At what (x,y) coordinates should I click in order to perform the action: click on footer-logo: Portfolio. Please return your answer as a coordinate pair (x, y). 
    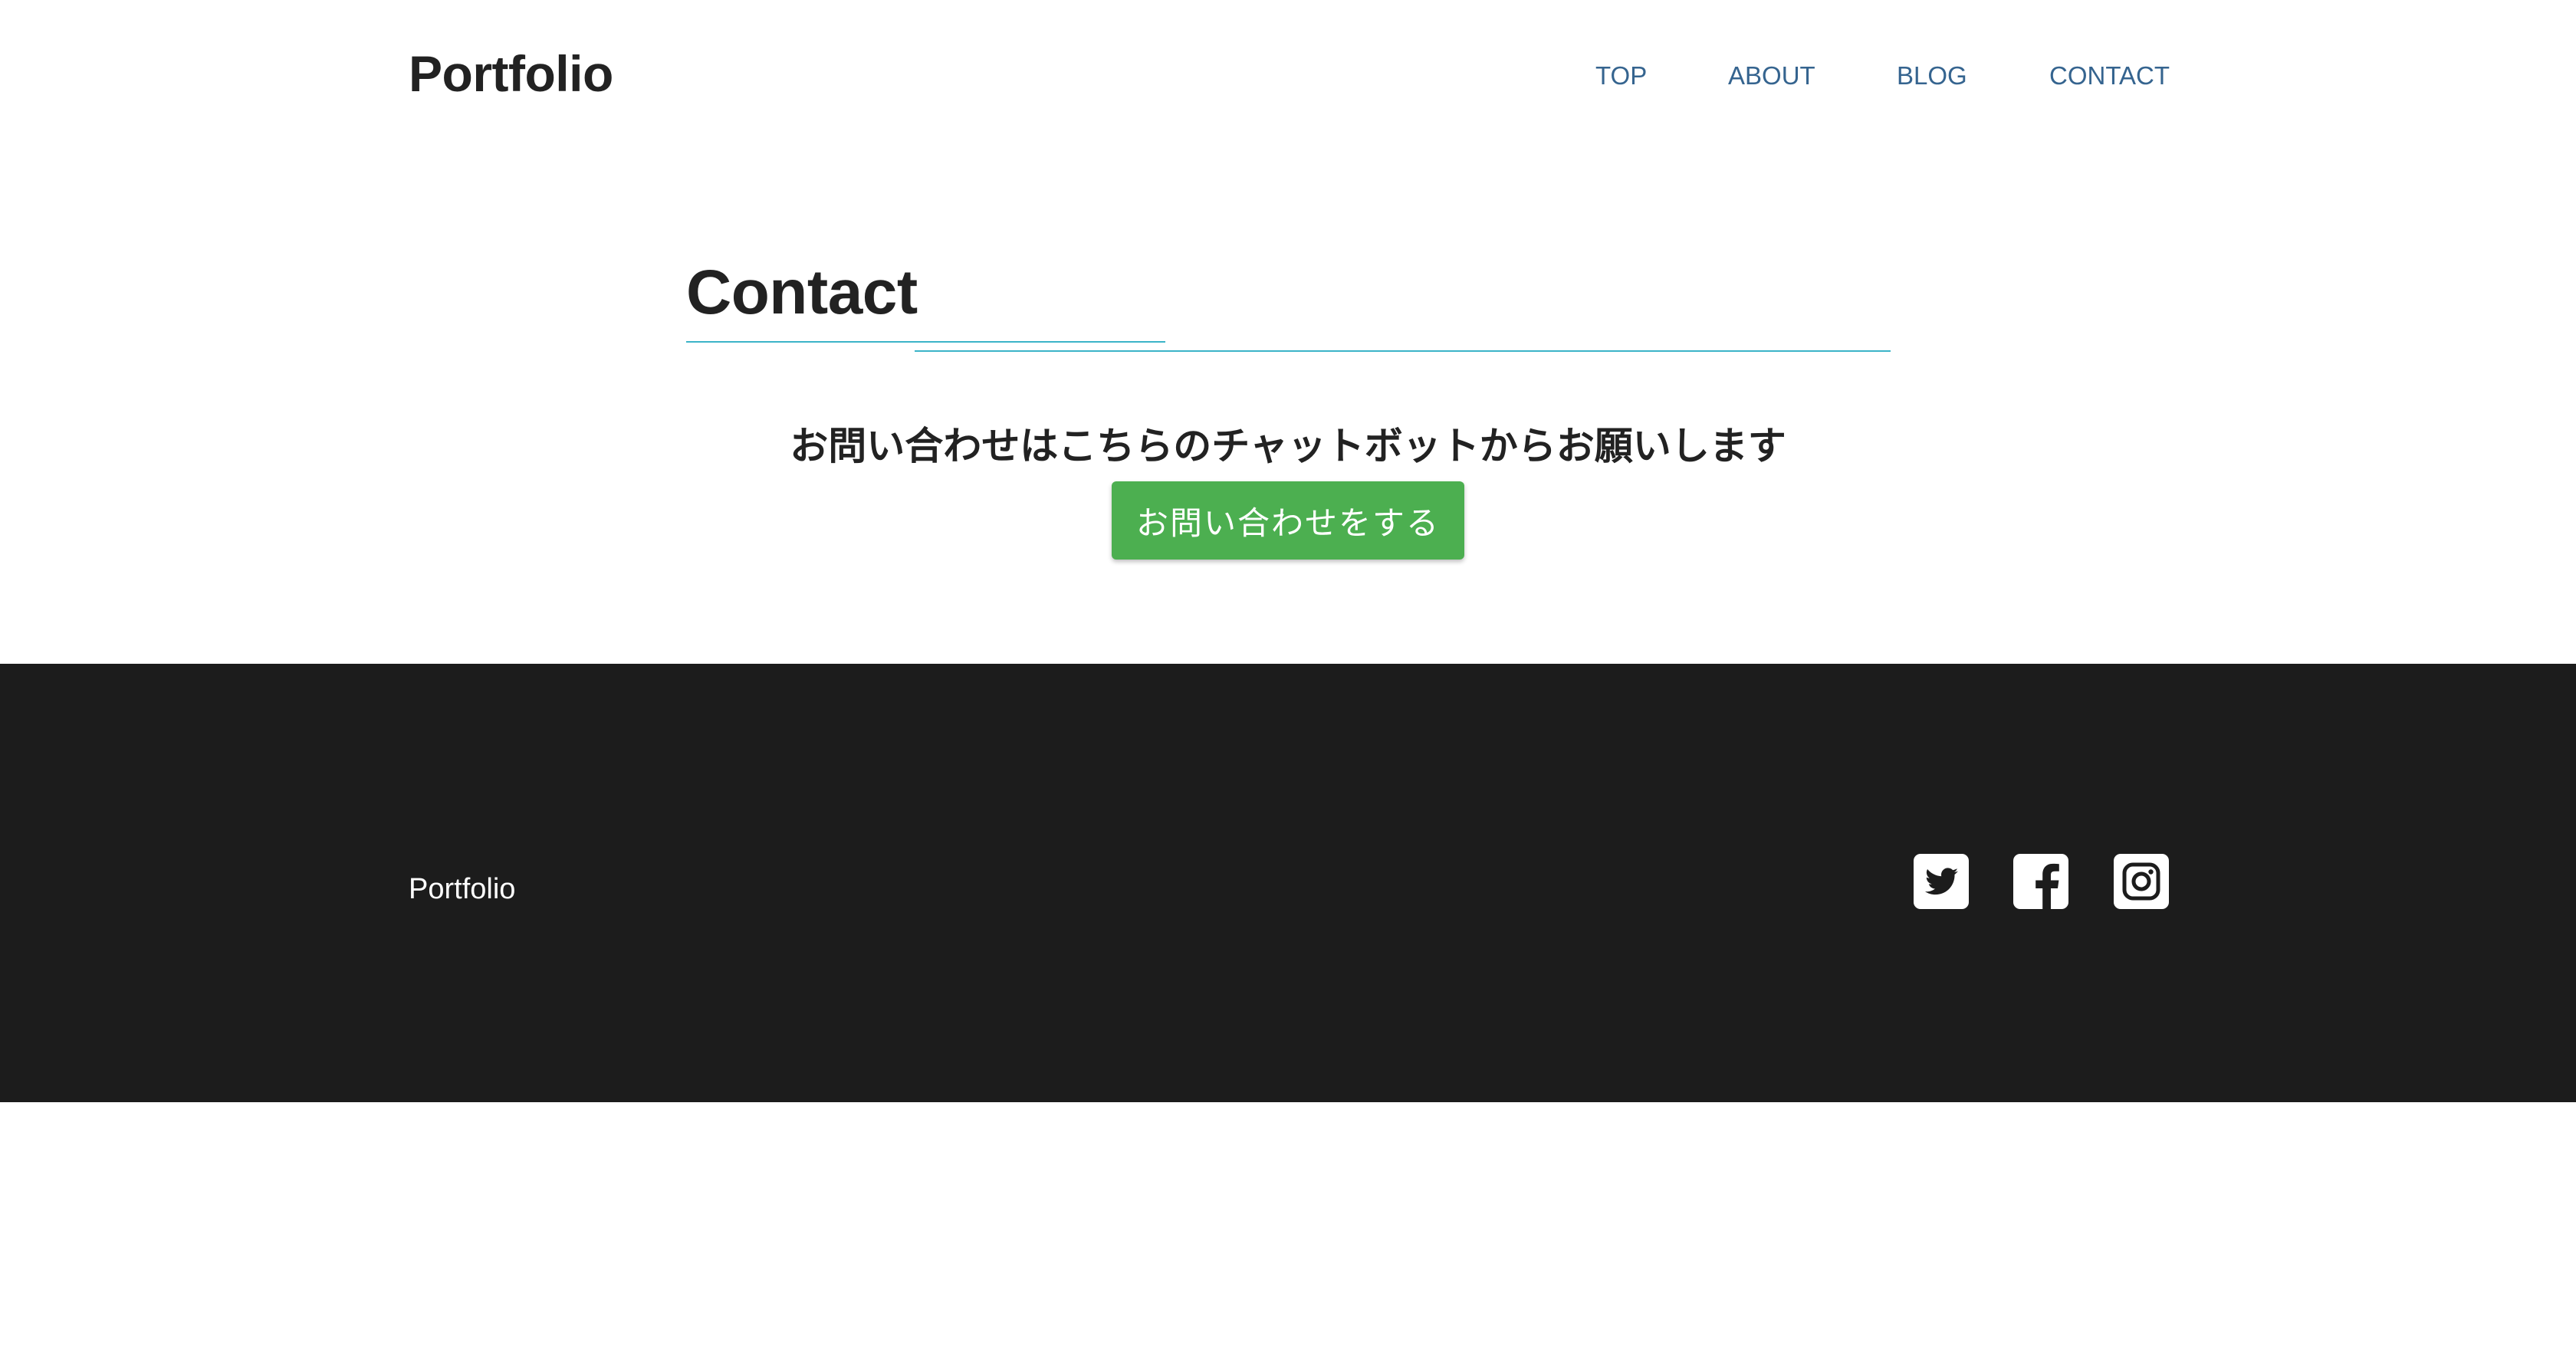
    Looking at the image, I should click on (462, 889).